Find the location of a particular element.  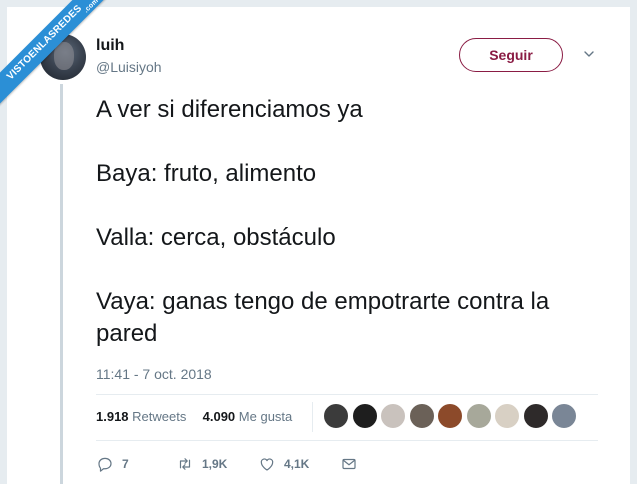

tweet-line: Baya: fruto, alimento is located at coordinates (206, 173).